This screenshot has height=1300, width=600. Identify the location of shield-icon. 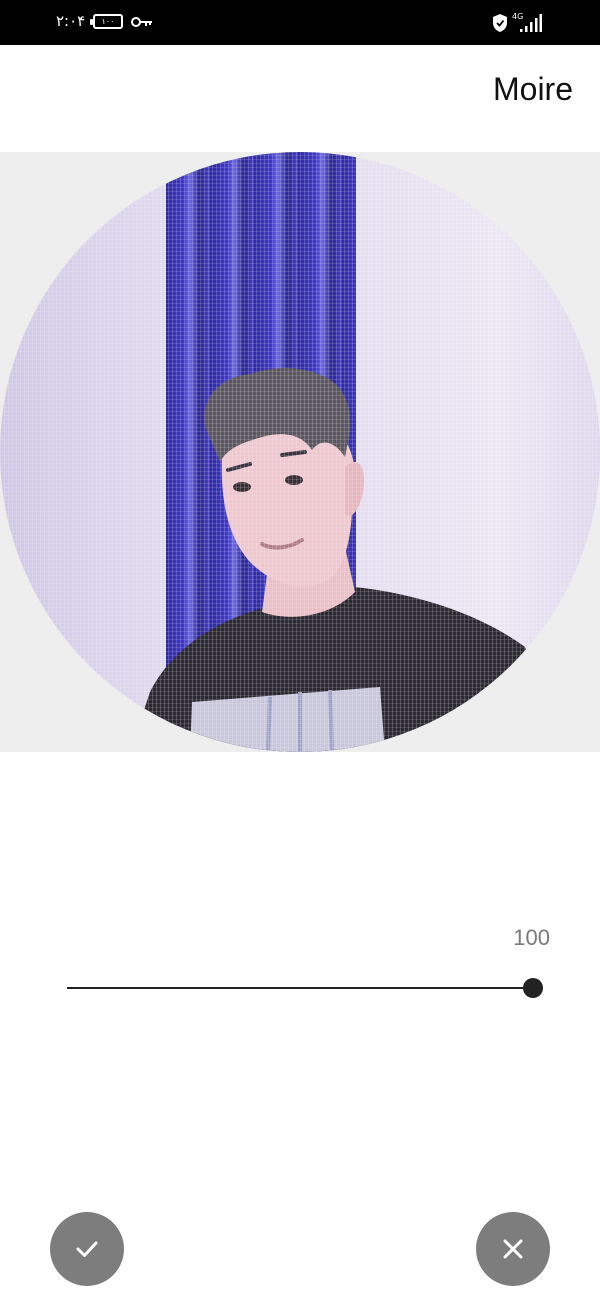
(500, 23).